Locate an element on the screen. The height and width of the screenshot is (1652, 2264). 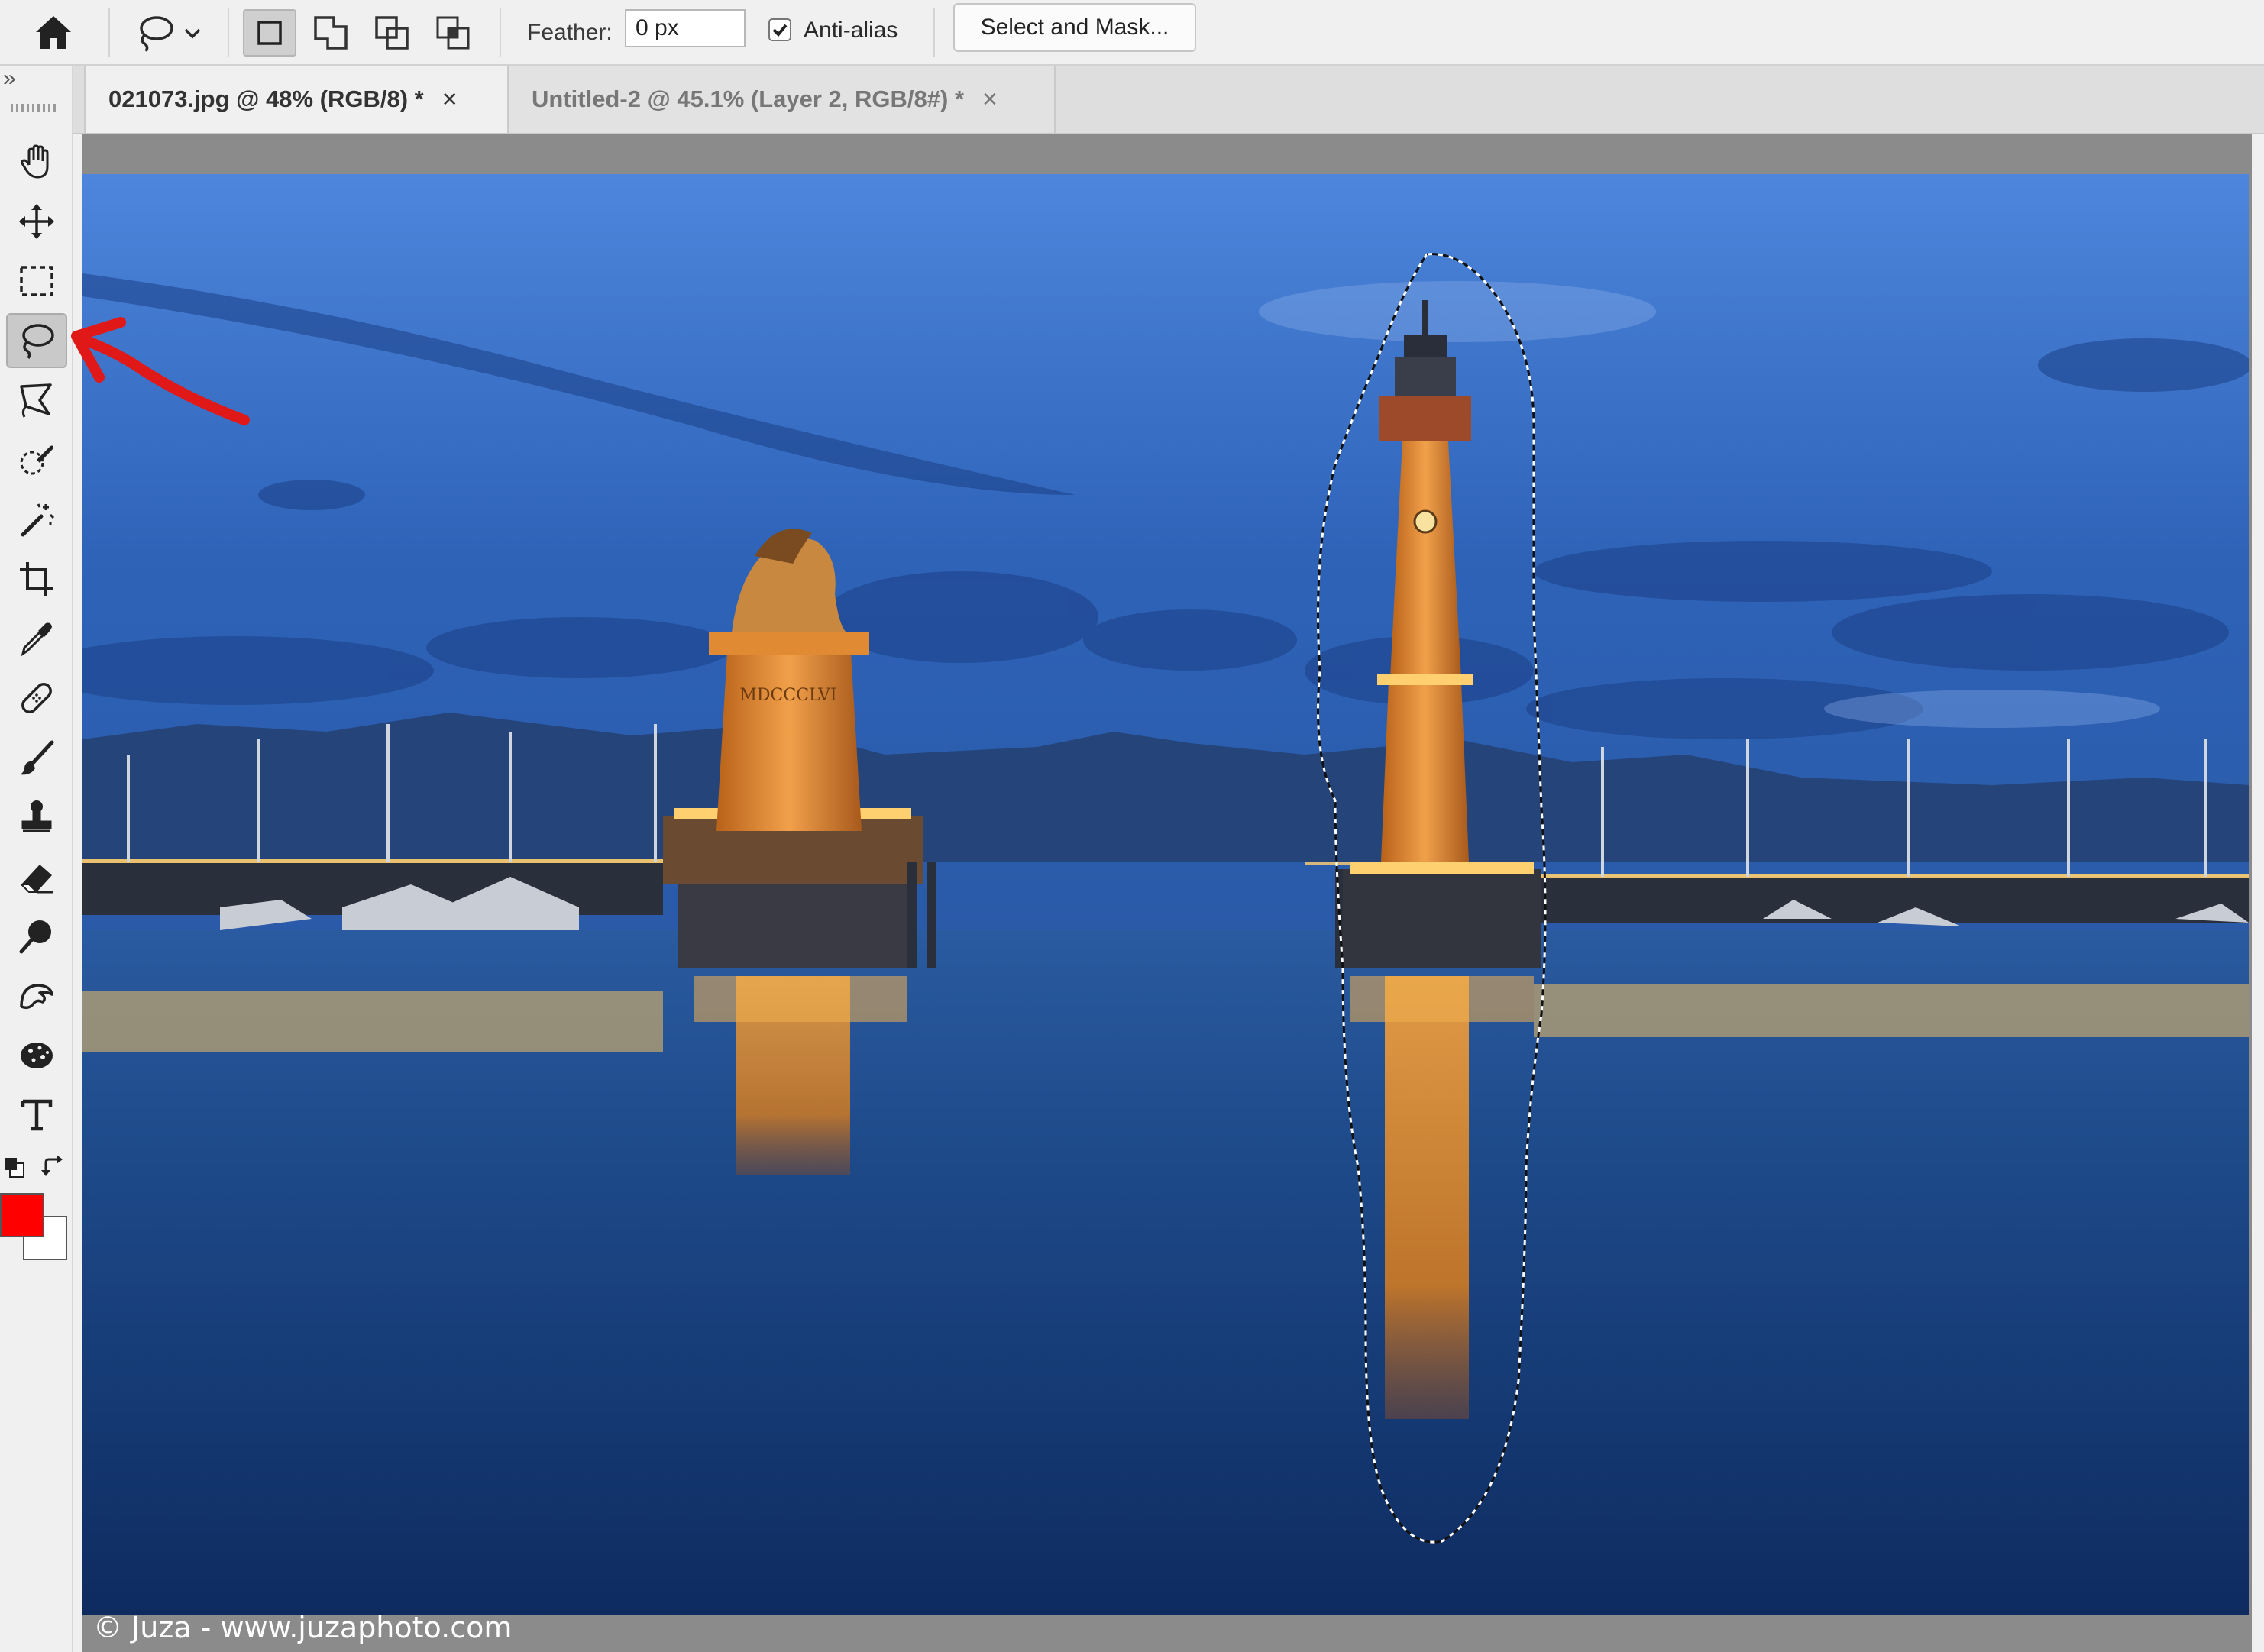
smudge-tool is located at coordinates (36, 996).